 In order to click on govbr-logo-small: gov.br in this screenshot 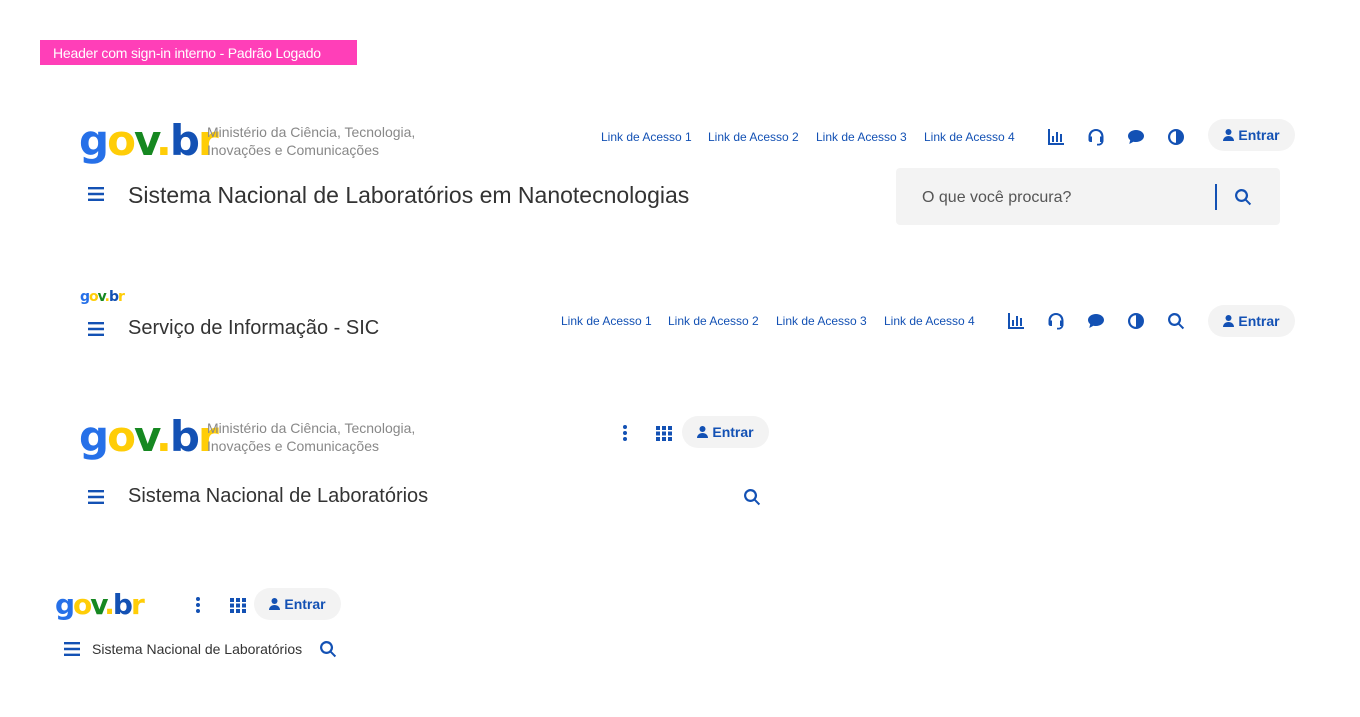, I will do `click(102, 297)`.